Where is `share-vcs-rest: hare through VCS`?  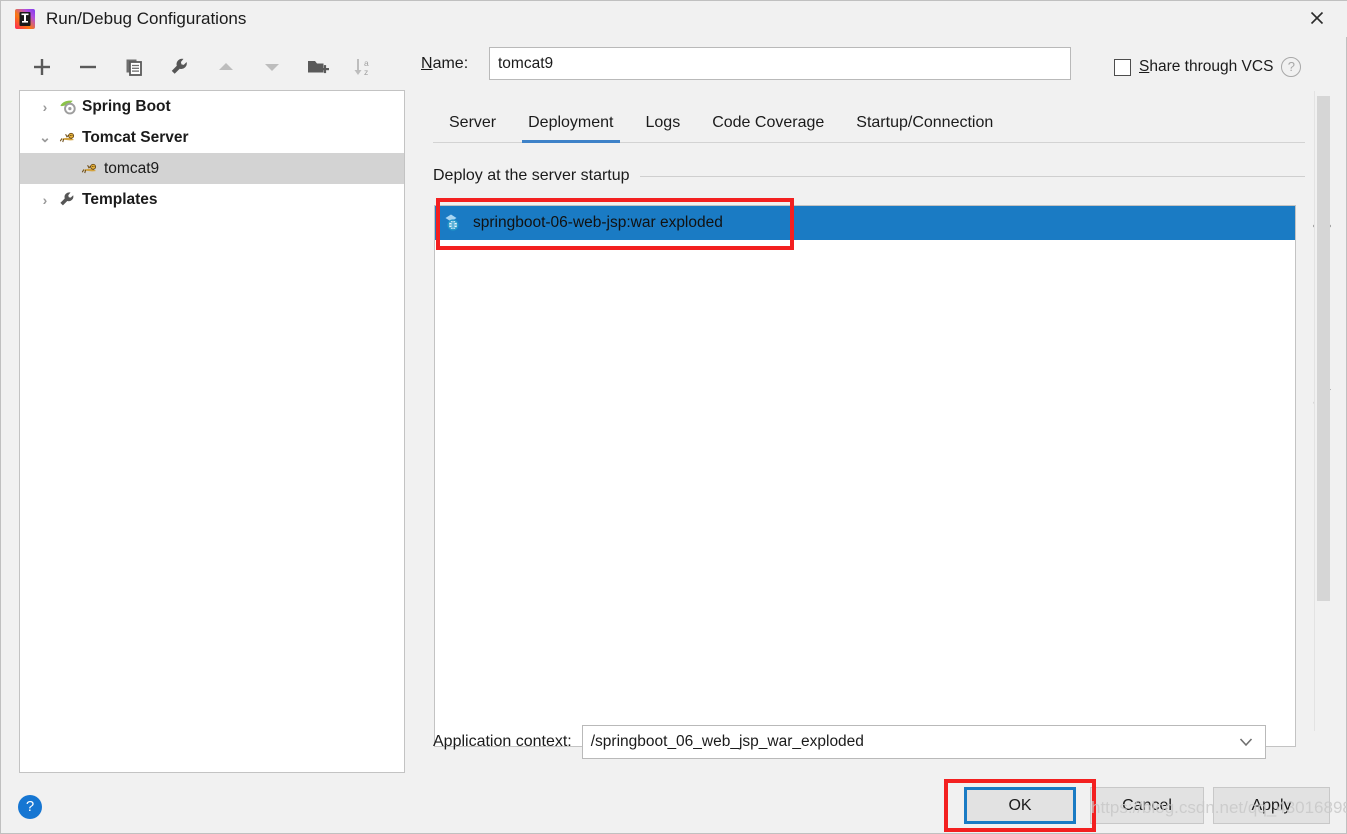
share-vcs-rest: hare through VCS is located at coordinates (1211, 66).